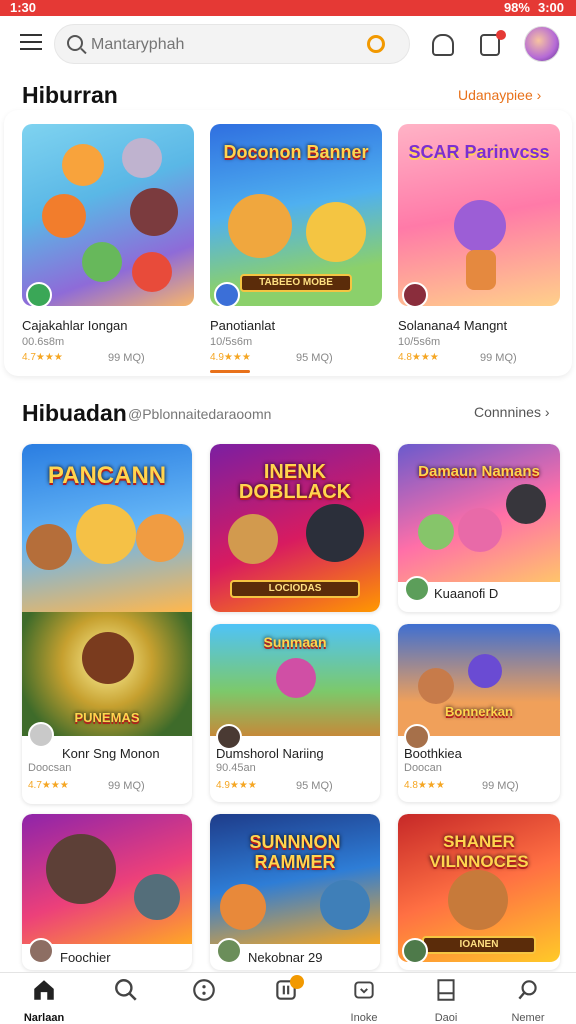  I want to click on notification-bell-icon, so click(443, 45).